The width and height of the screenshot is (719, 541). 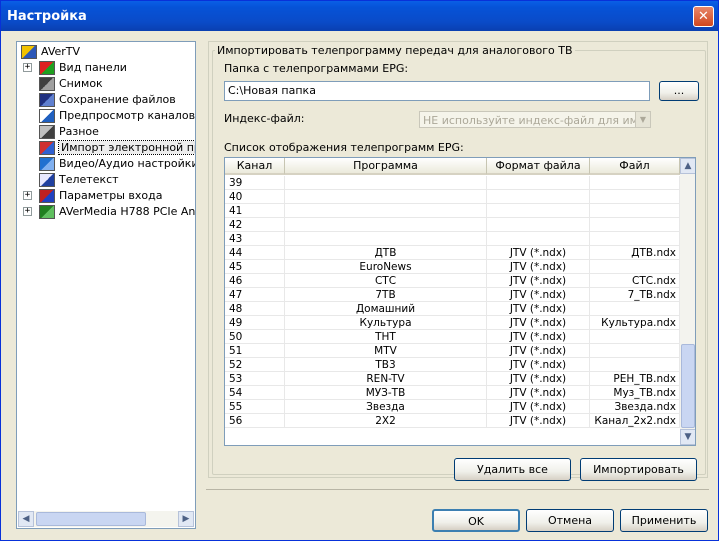 What do you see at coordinates (538, 183) in the screenshot?
I see `cell-format` at bounding box center [538, 183].